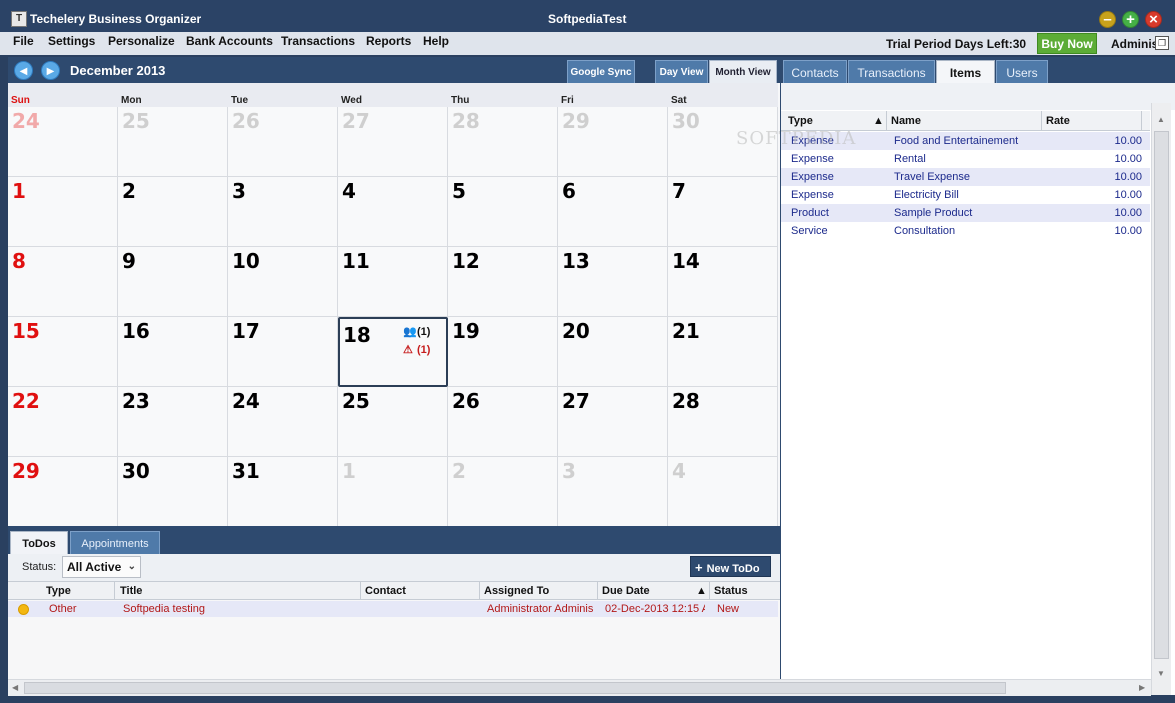 The image size is (1175, 703). Describe the element at coordinates (23, 70) in the screenshot. I see `previous-month-button: ◀` at that location.